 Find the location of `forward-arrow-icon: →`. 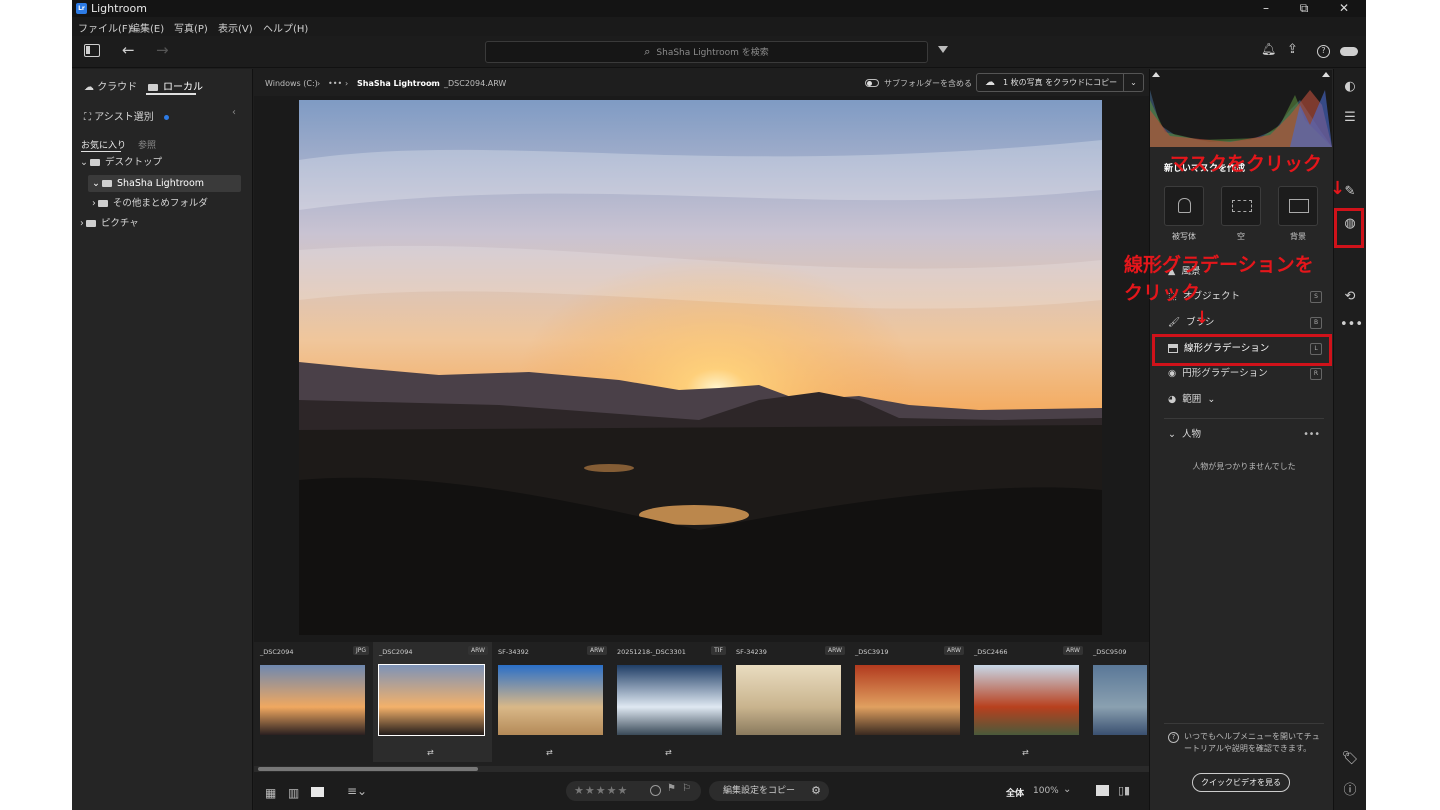

forward-arrow-icon: → is located at coordinates (162, 50).